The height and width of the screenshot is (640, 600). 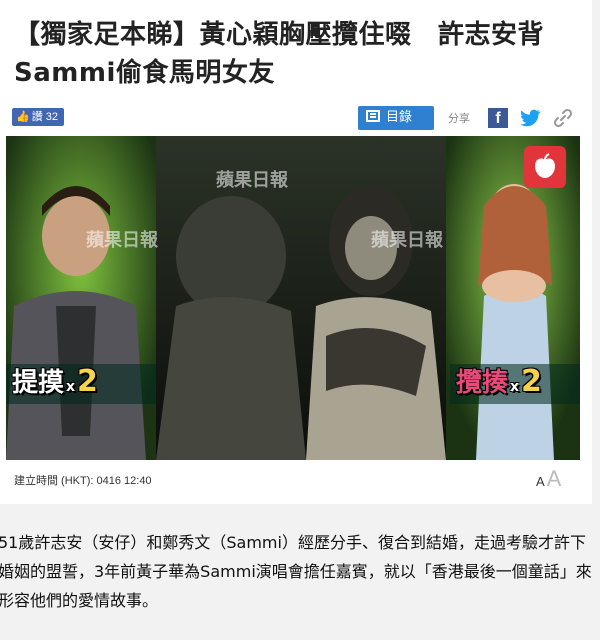 I want to click on left-caption-count: 2, so click(x=87, y=381).